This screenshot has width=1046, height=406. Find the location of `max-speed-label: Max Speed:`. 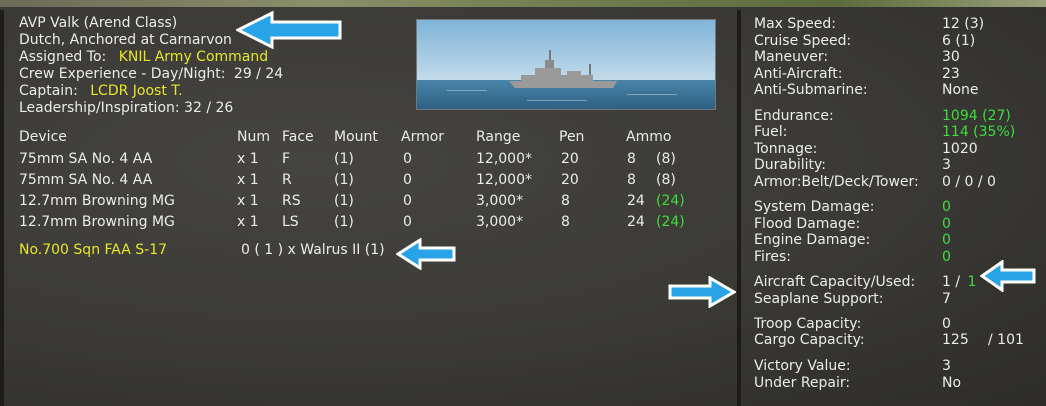

max-speed-label: Max Speed: is located at coordinates (795, 24).